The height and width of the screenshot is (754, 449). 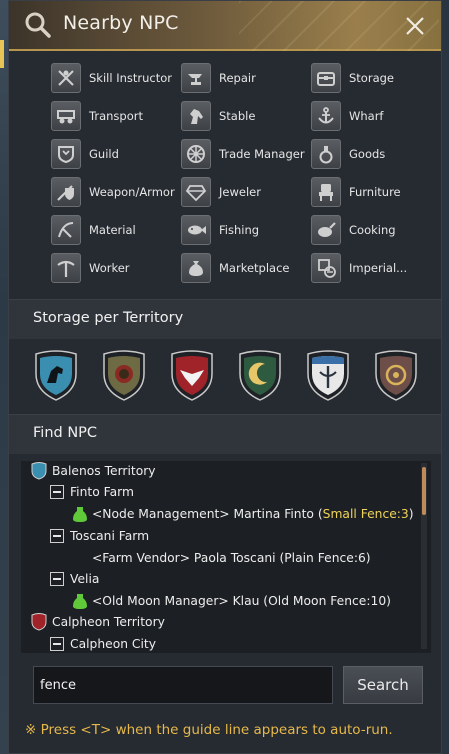 I want to click on anvil-icon, so click(x=196, y=78).